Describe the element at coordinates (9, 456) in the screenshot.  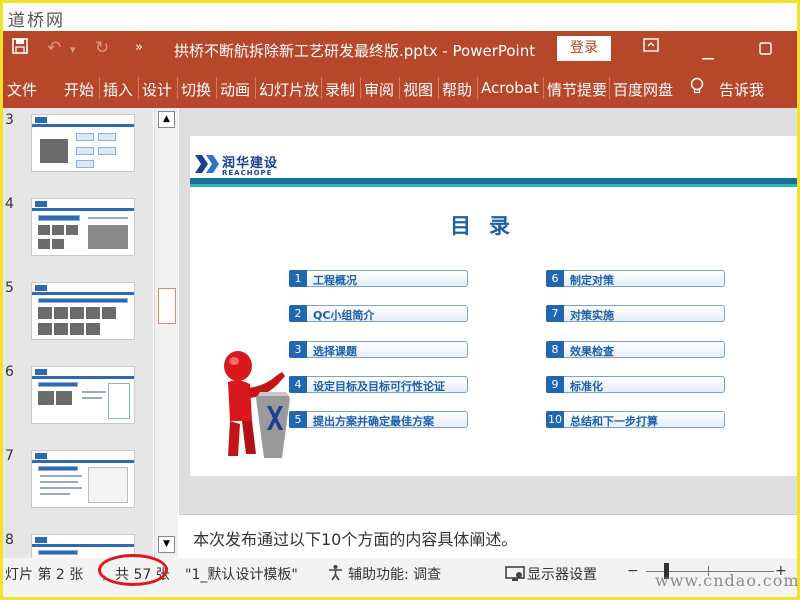
I see `thumb-number: 7` at that location.